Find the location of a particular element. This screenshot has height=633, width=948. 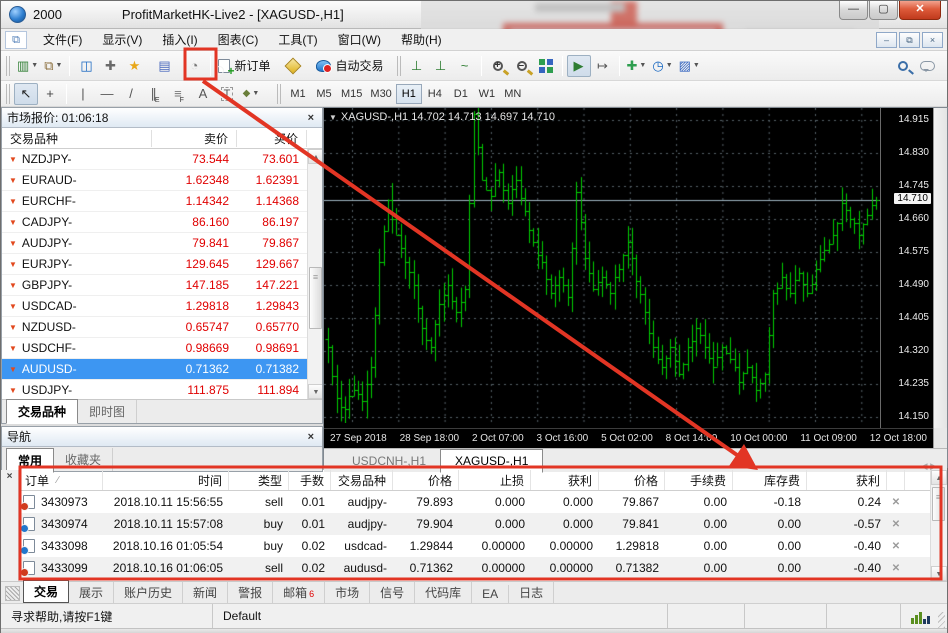

menu-工: 工具(T) is located at coordinates (297, 39).